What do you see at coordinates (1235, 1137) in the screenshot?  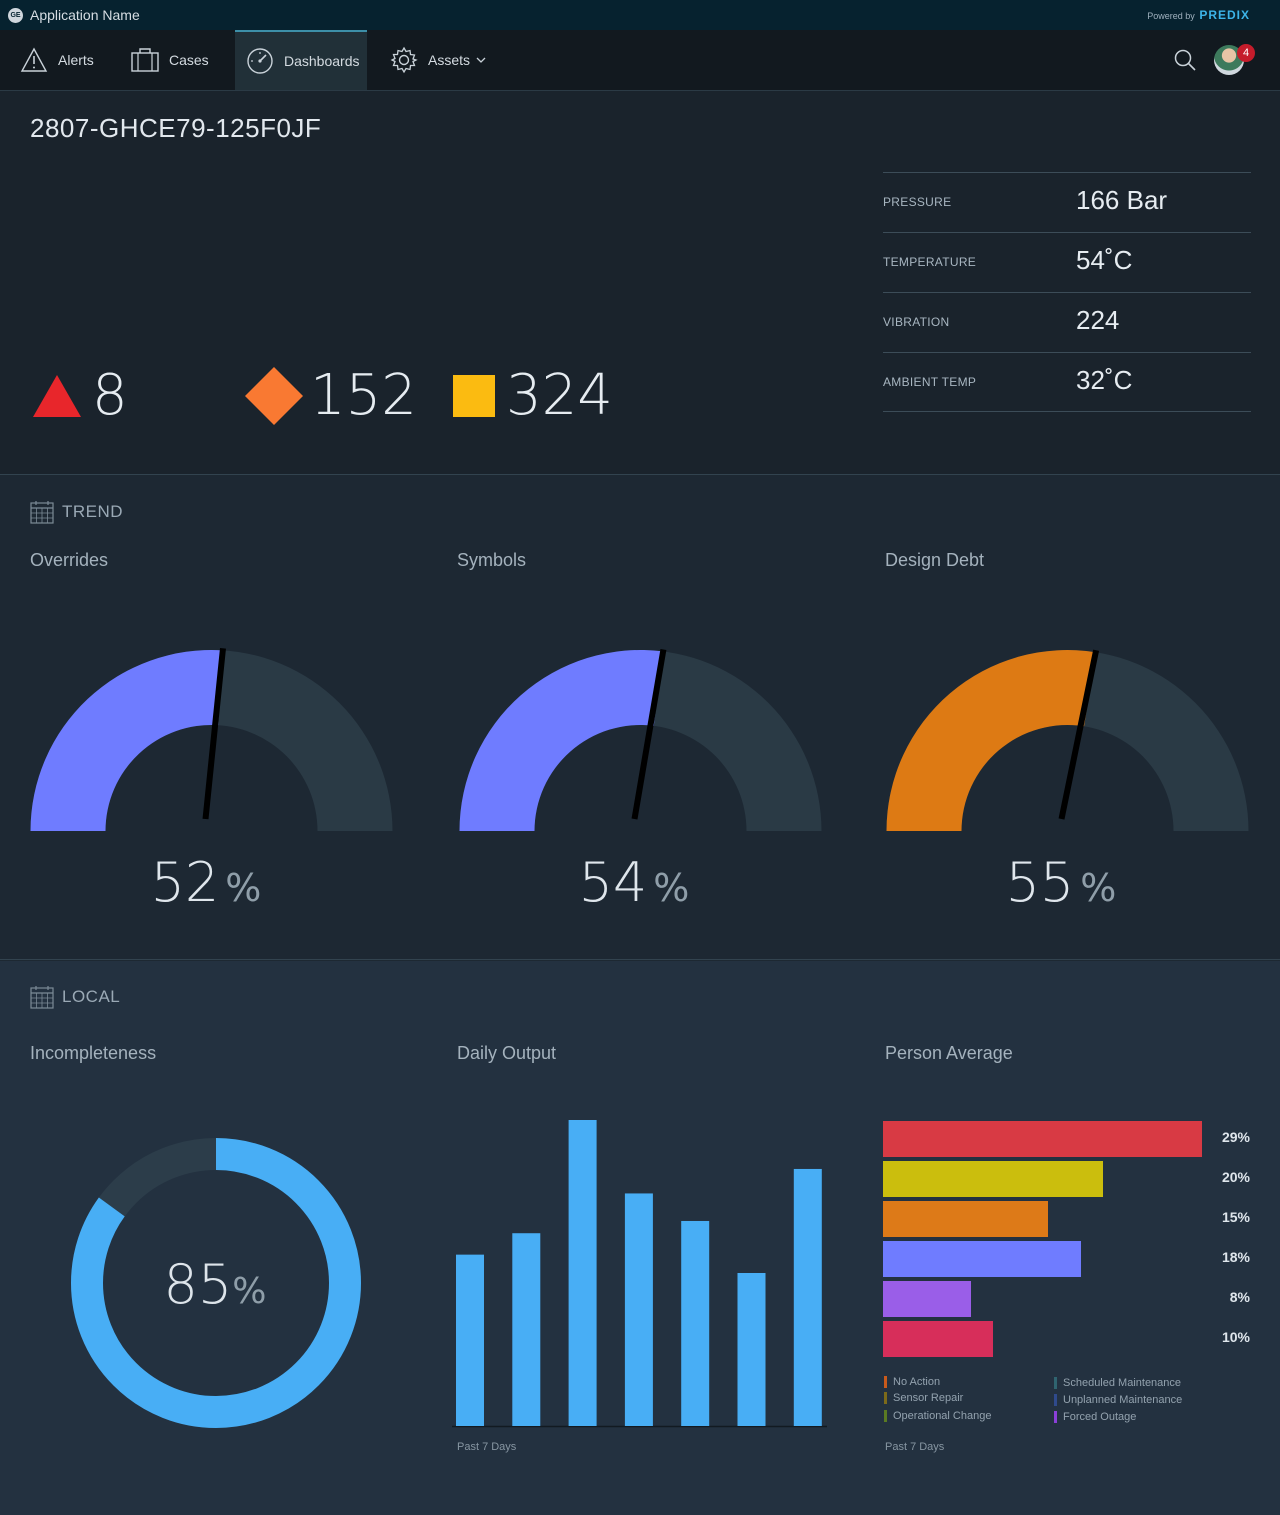 I see `person-average-value-label: 29%` at bounding box center [1235, 1137].